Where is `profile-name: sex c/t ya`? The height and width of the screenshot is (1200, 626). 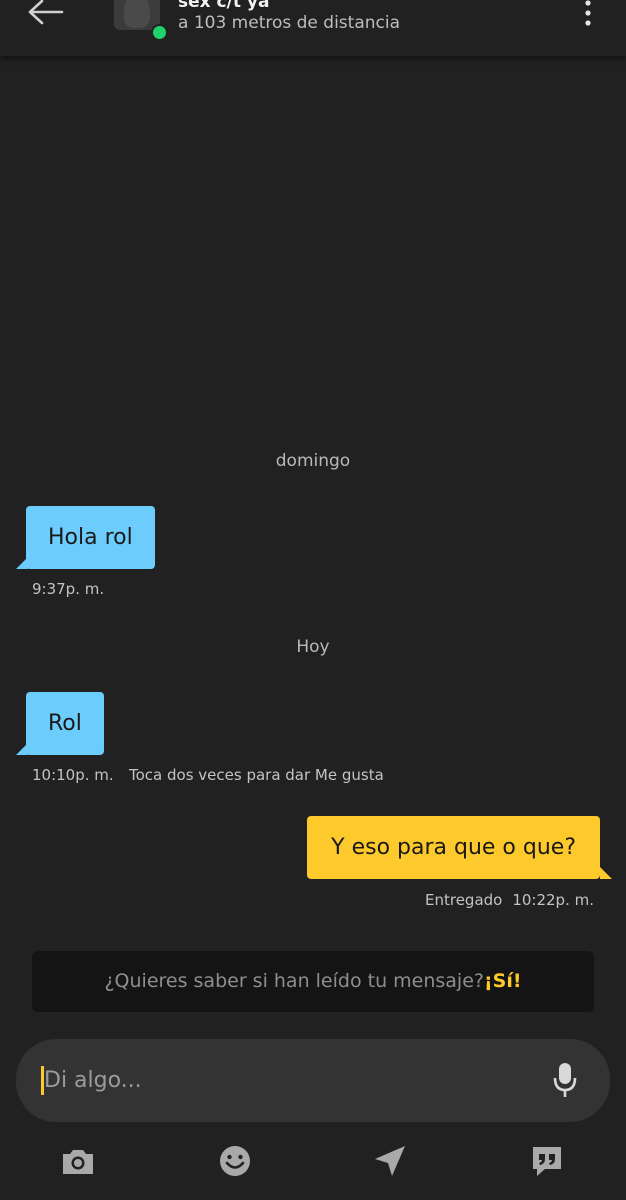
profile-name: sex c/t ya is located at coordinates (223, 6).